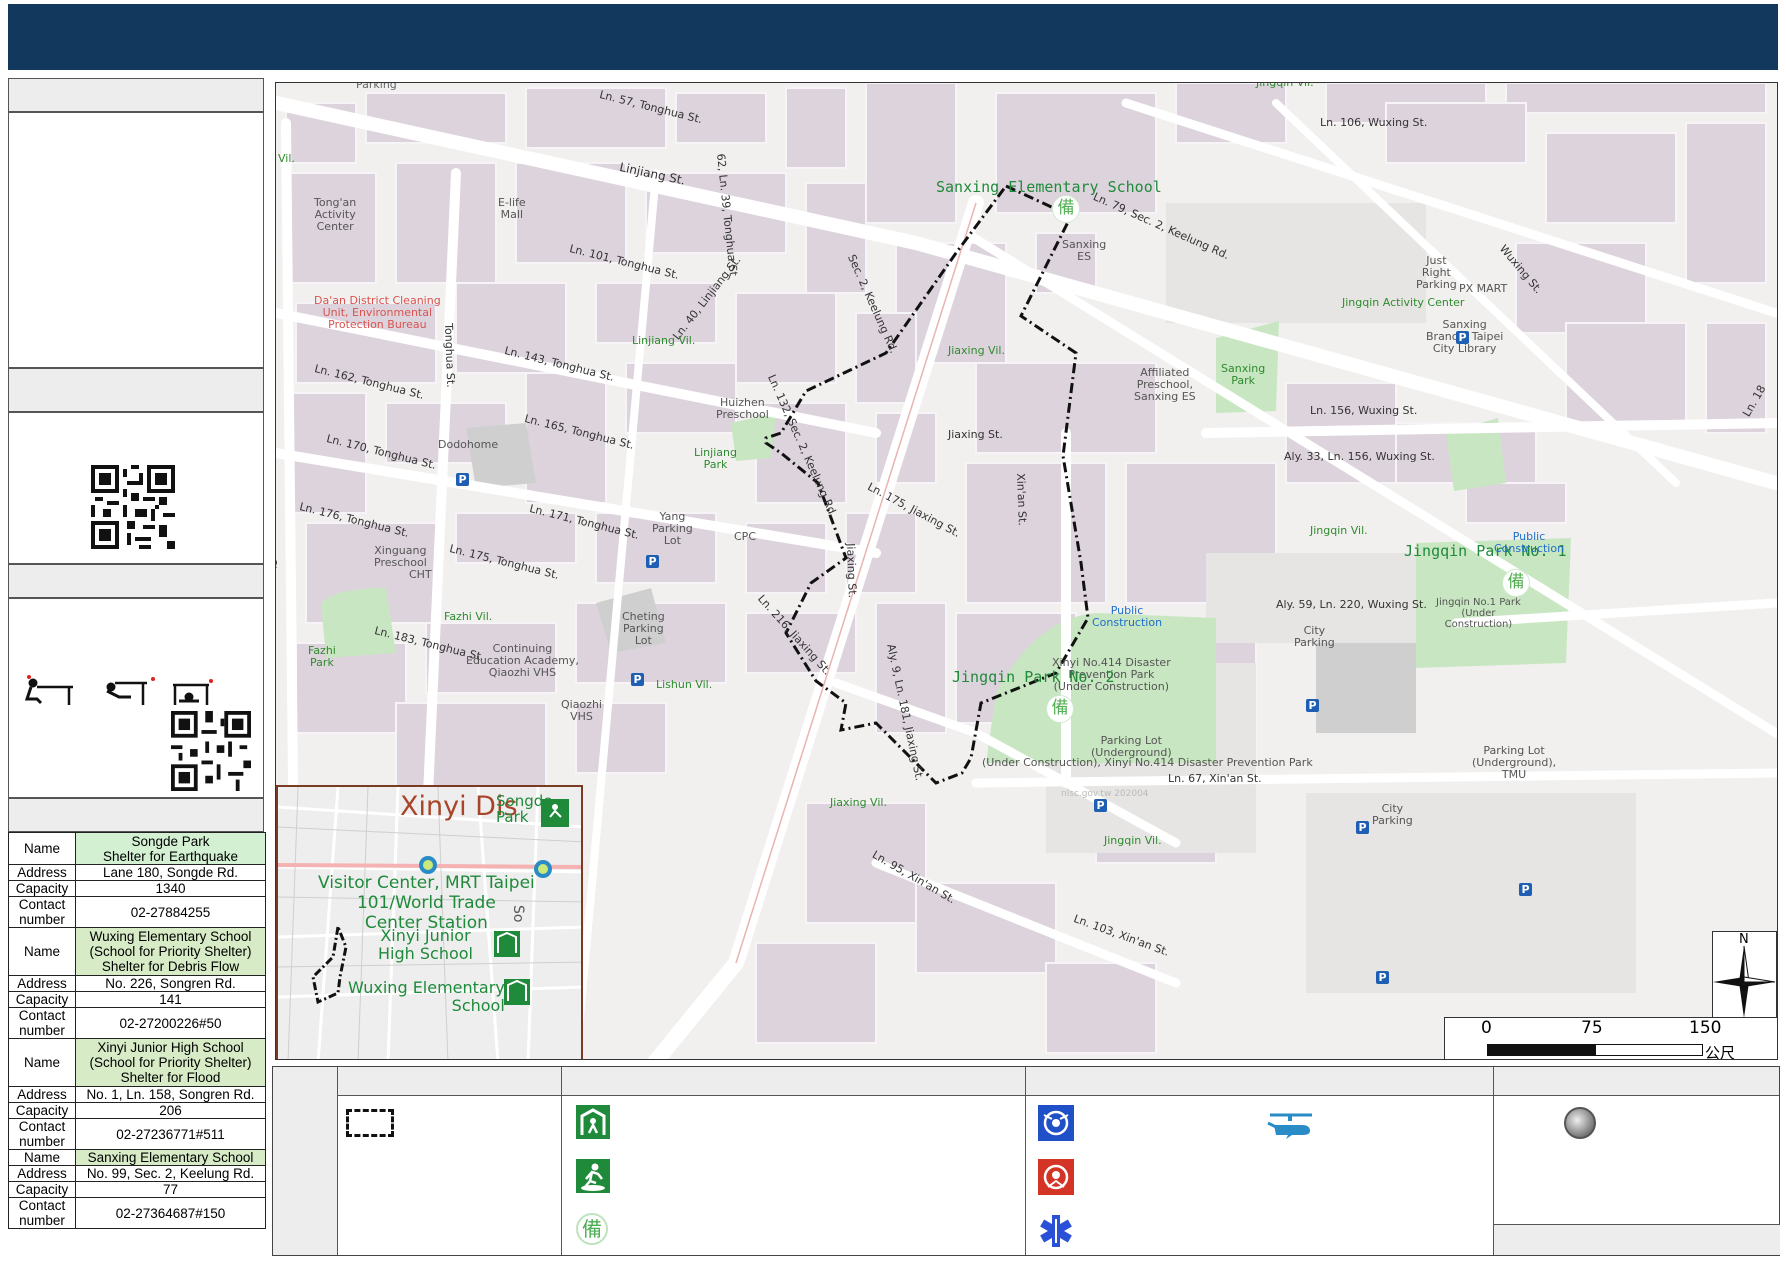 This screenshot has height=1263, width=1786. I want to click on map-label-jingqin-vil-top: Jingqin Vil., so click(1285, 85).